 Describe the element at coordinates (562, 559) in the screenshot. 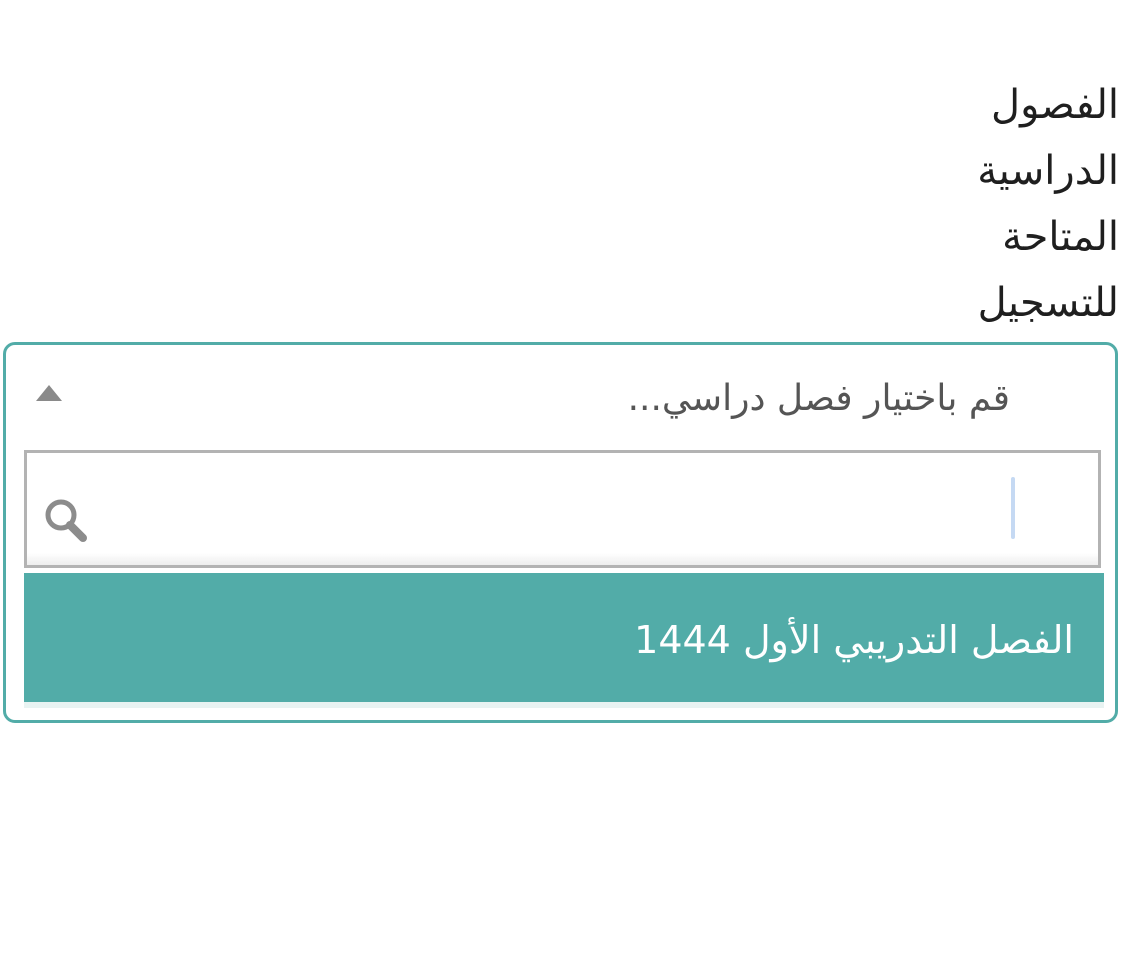

I see `search-shadow` at that location.